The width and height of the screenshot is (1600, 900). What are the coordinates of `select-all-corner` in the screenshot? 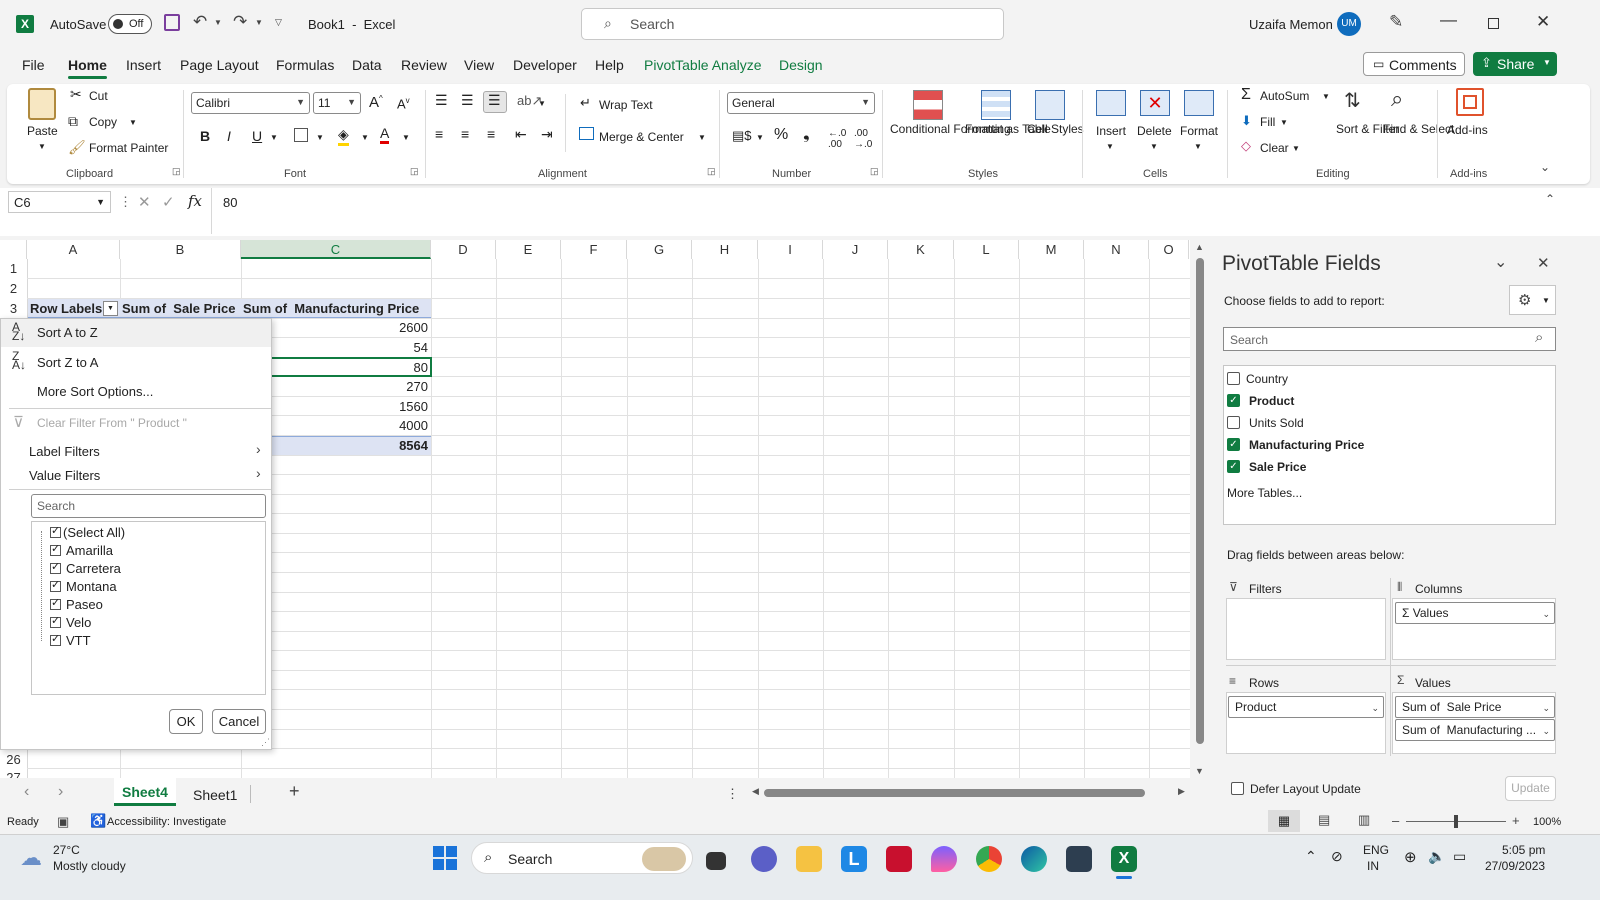 It's located at (13, 249).